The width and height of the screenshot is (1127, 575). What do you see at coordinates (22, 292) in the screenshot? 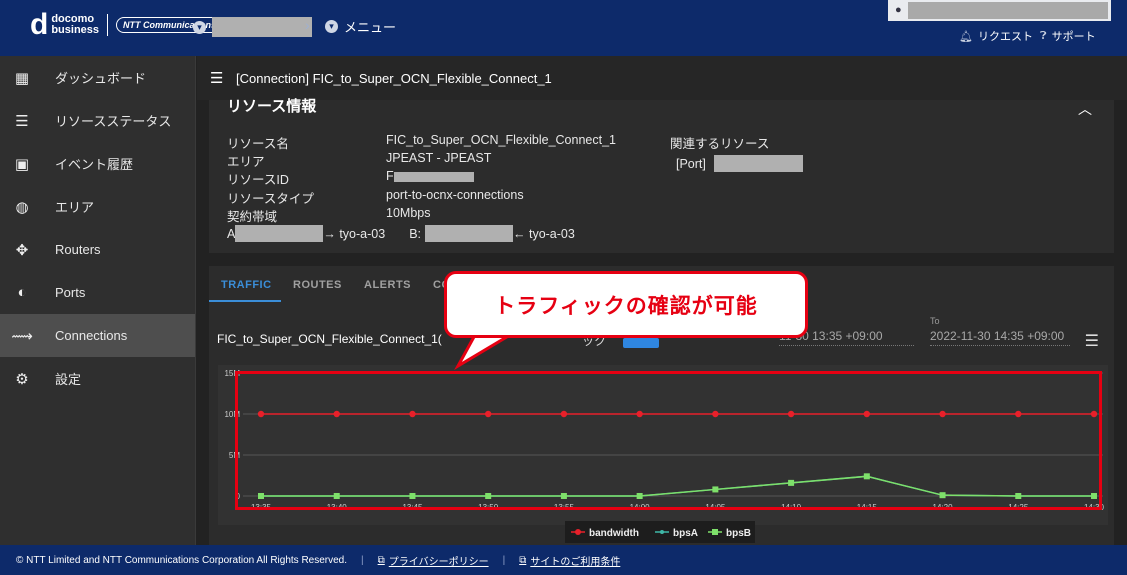
I see `ports-icon: ◐` at bounding box center [22, 292].